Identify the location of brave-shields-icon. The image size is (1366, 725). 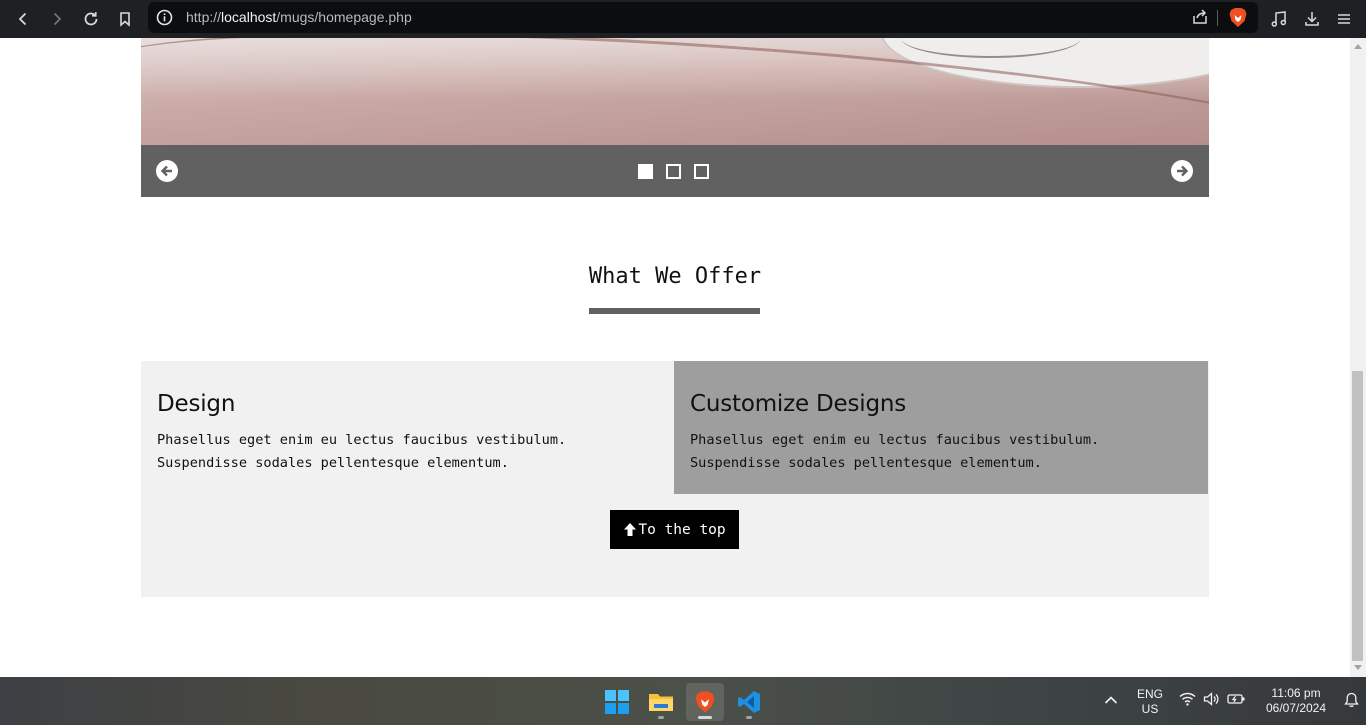
(1238, 17).